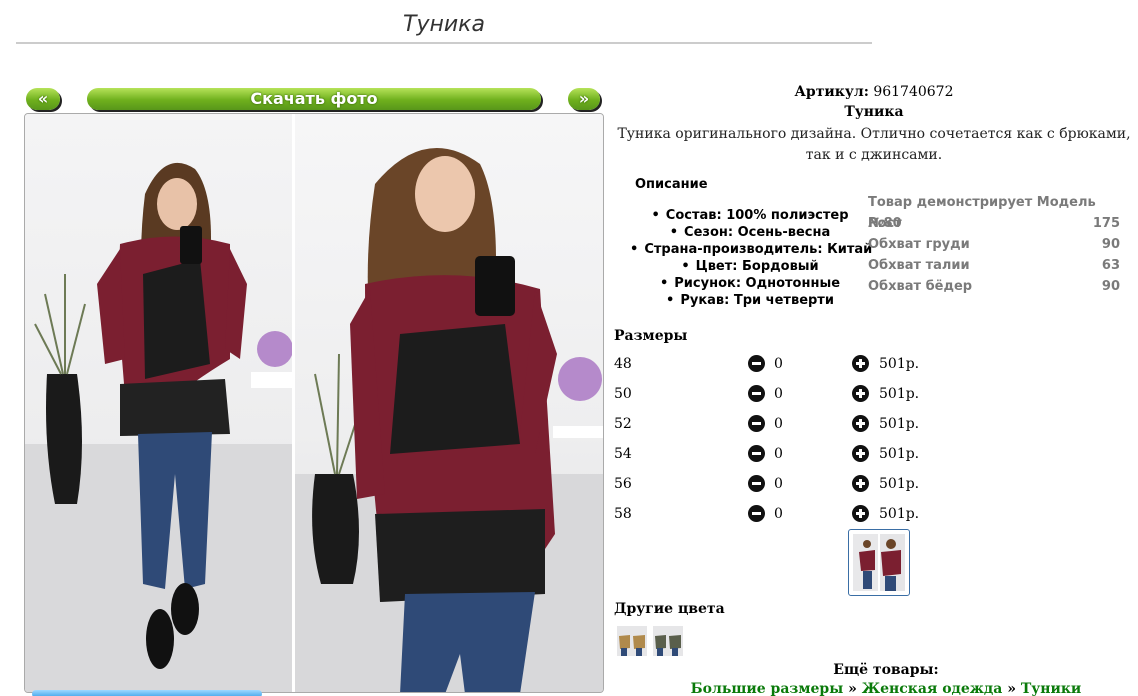  I want to click on model-label: Рост, so click(885, 223).